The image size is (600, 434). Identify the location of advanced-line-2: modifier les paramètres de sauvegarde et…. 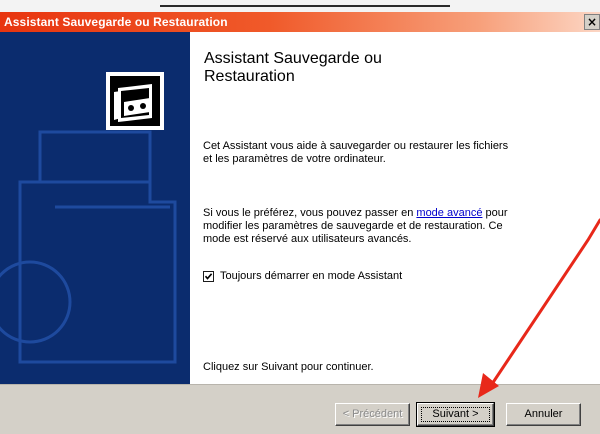
(353, 226).